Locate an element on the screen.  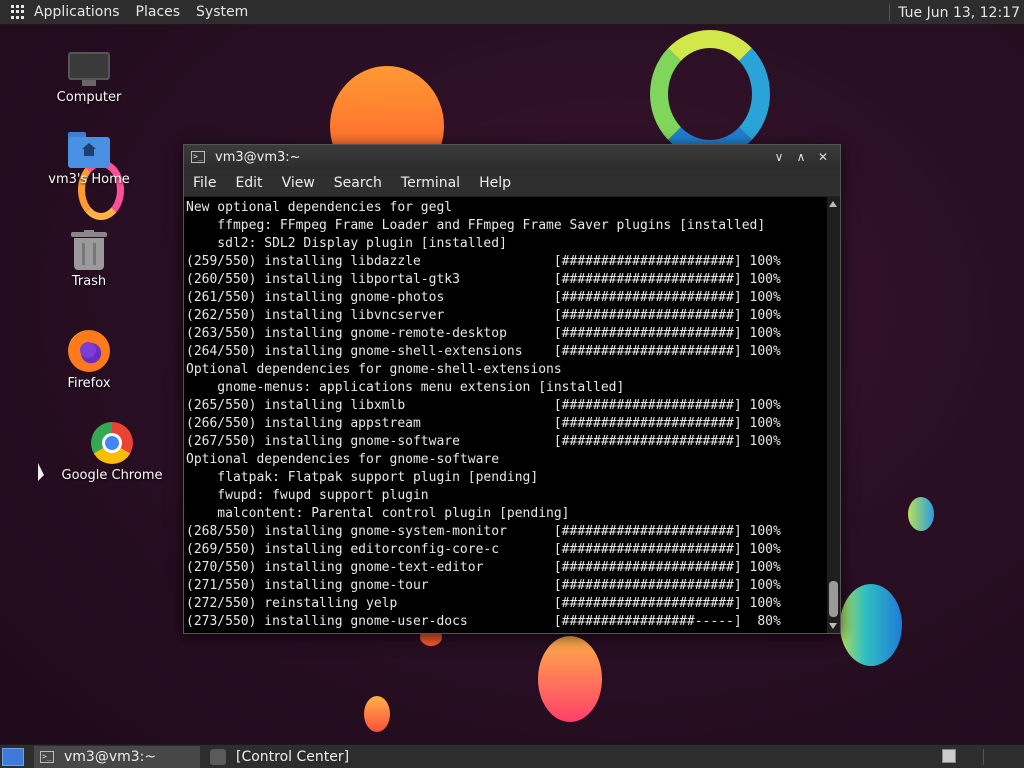
desktop-icon-label: Trash is located at coordinates (89, 281).